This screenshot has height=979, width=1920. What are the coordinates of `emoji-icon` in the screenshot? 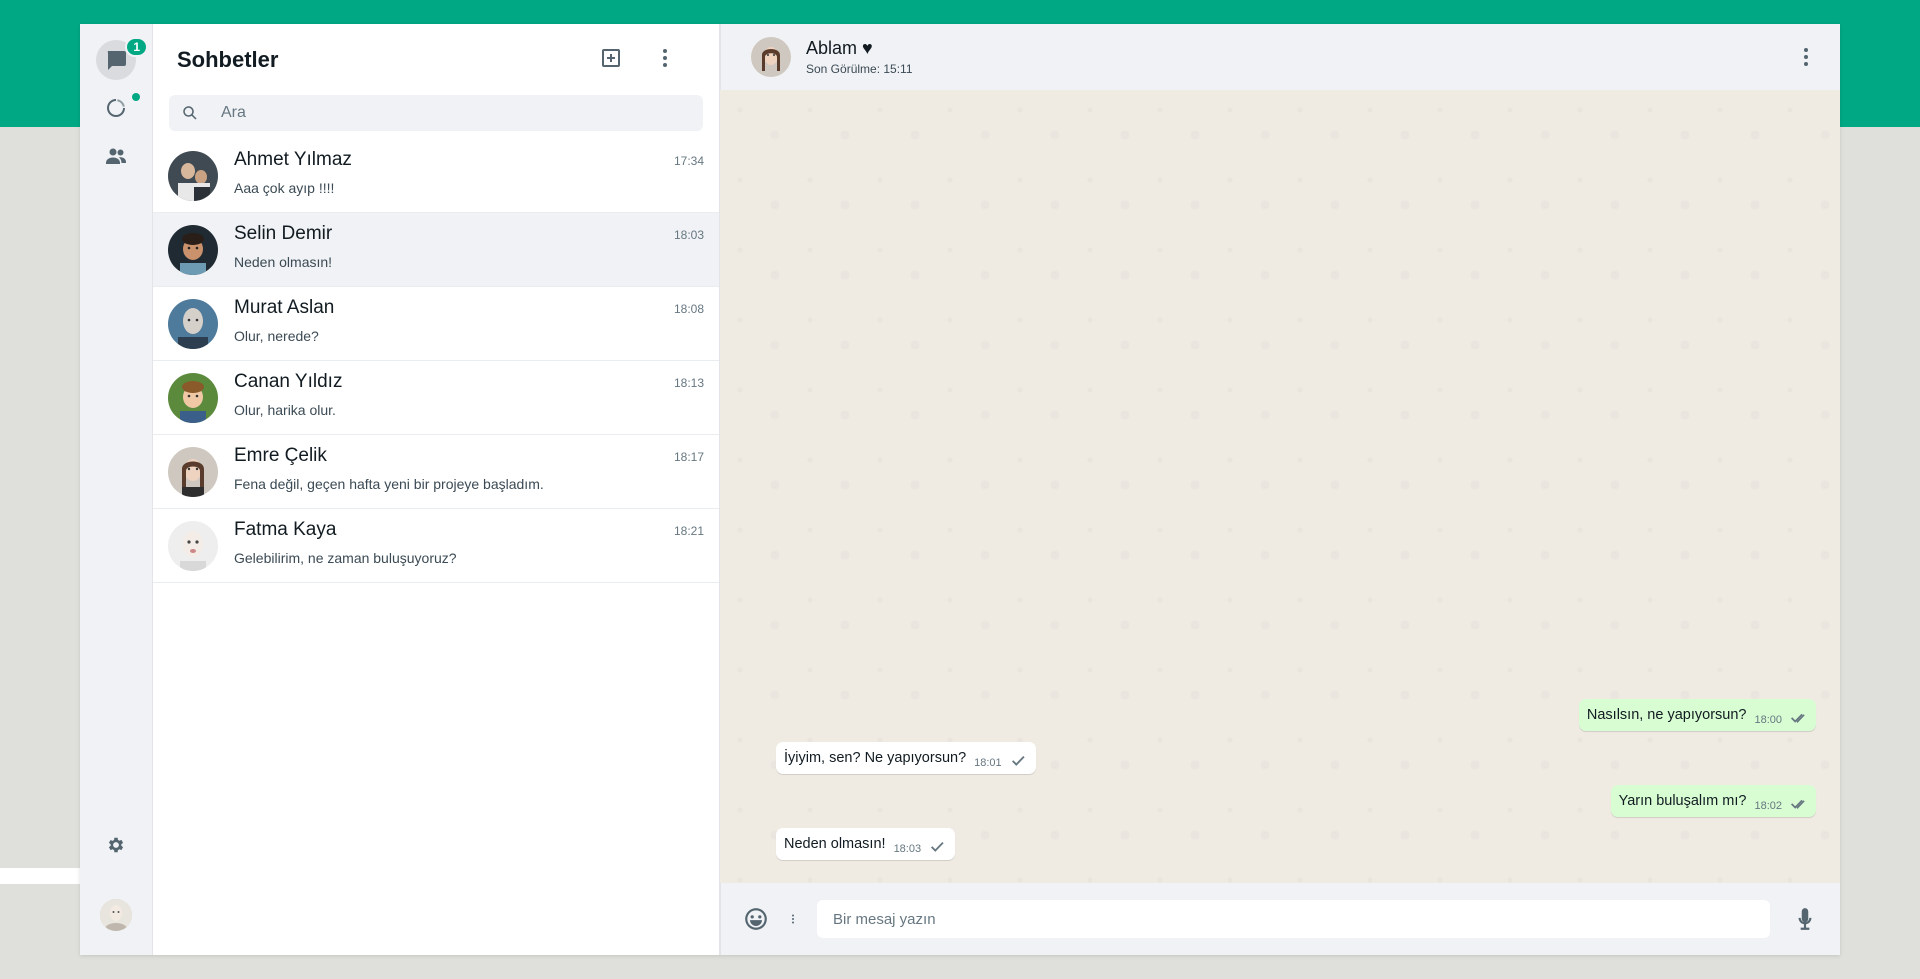 It's located at (756, 919).